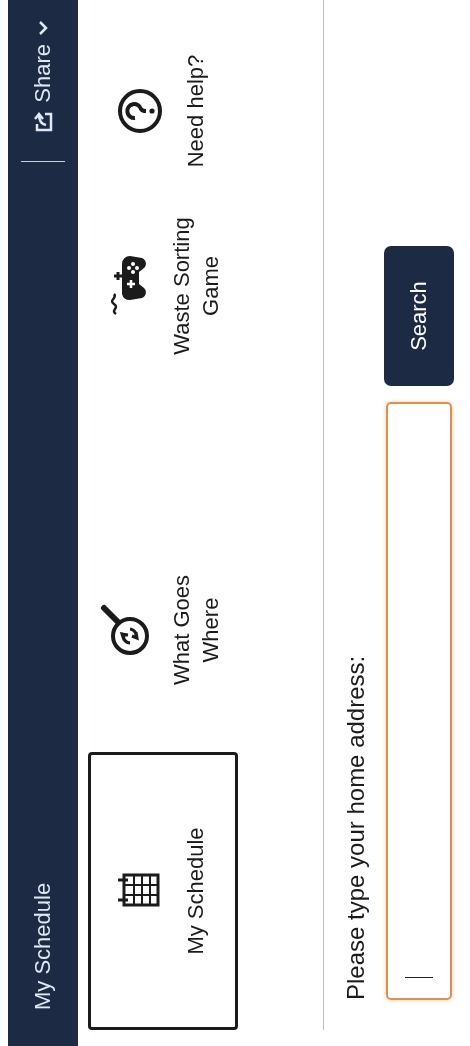  What do you see at coordinates (356, 827) in the screenshot?
I see `address-label: Please type your home address:` at bounding box center [356, 827].